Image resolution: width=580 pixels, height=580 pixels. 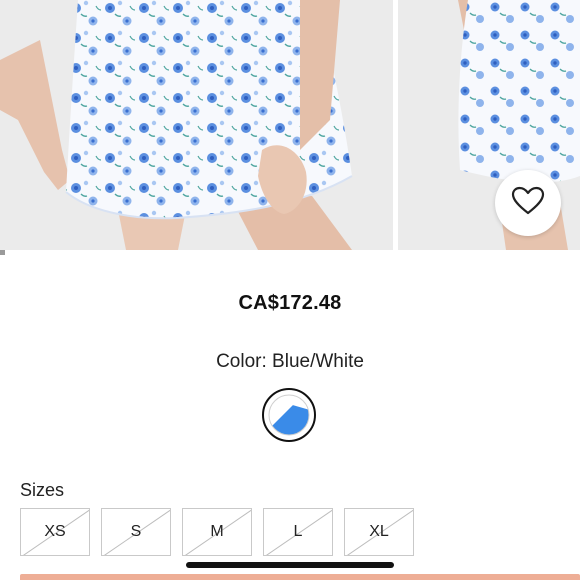 I want to click on size-label: XS, so click(x=55, y=531).